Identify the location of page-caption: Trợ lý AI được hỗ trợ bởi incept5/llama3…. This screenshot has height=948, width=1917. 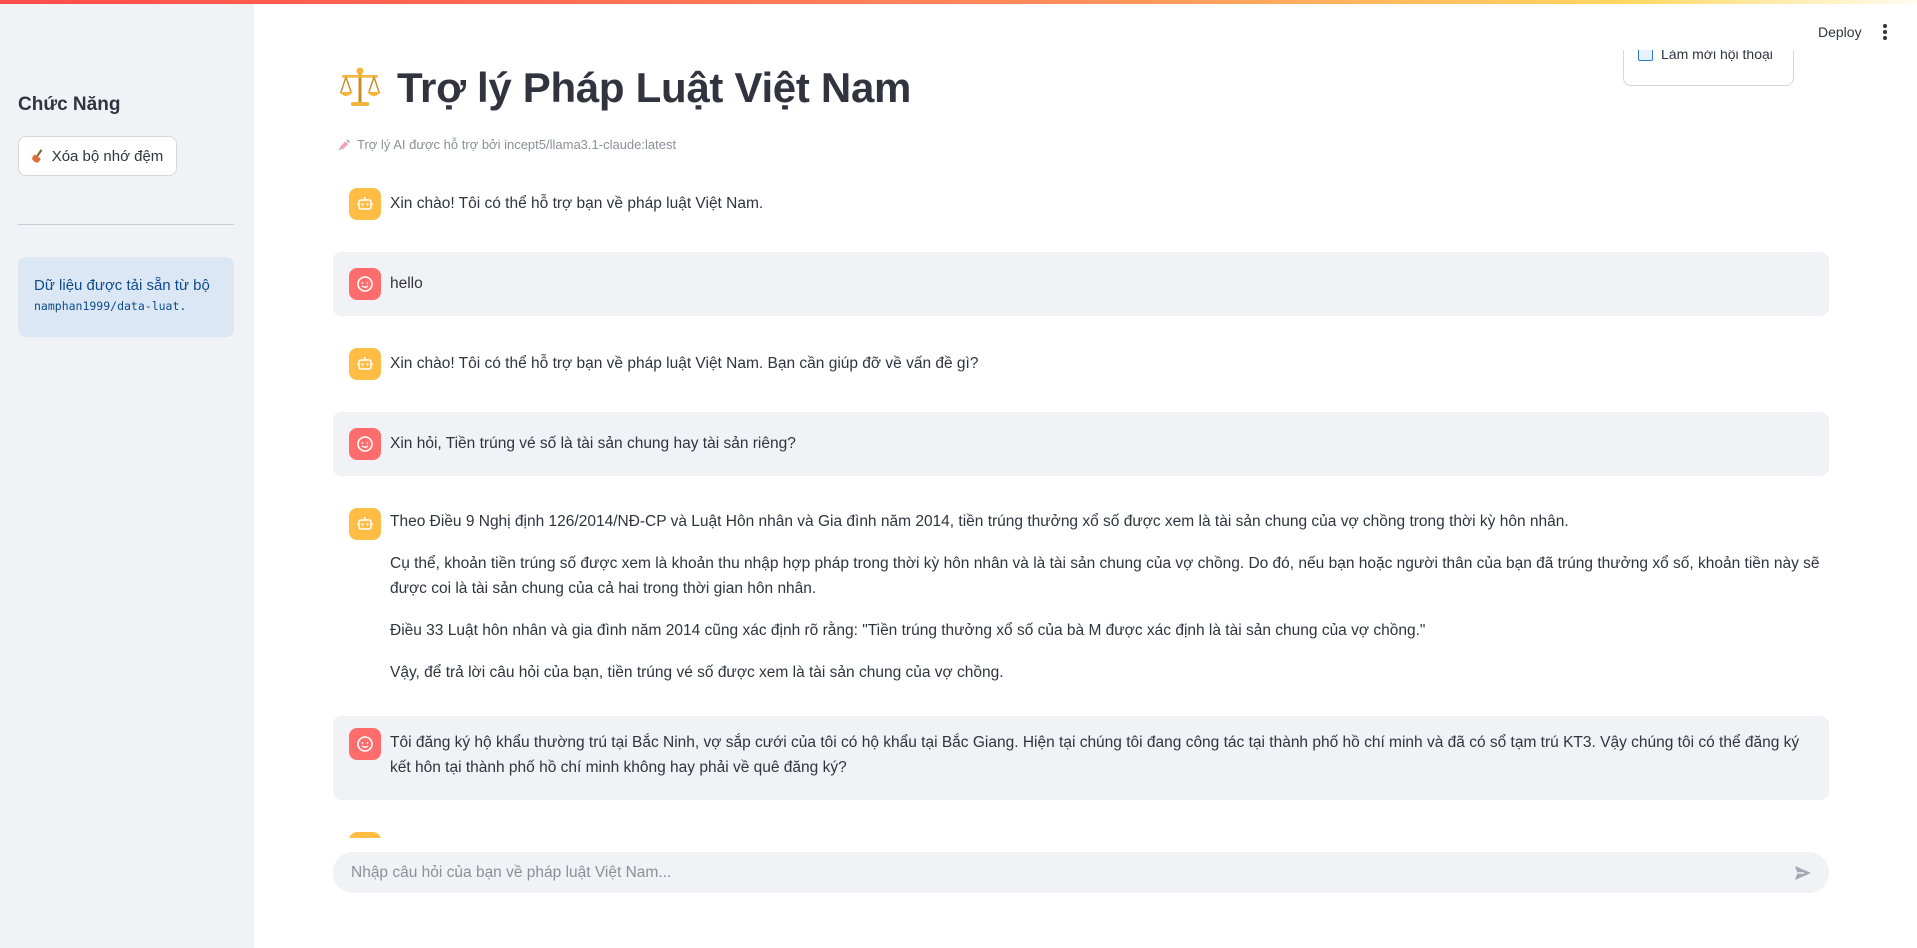
(506, 144).